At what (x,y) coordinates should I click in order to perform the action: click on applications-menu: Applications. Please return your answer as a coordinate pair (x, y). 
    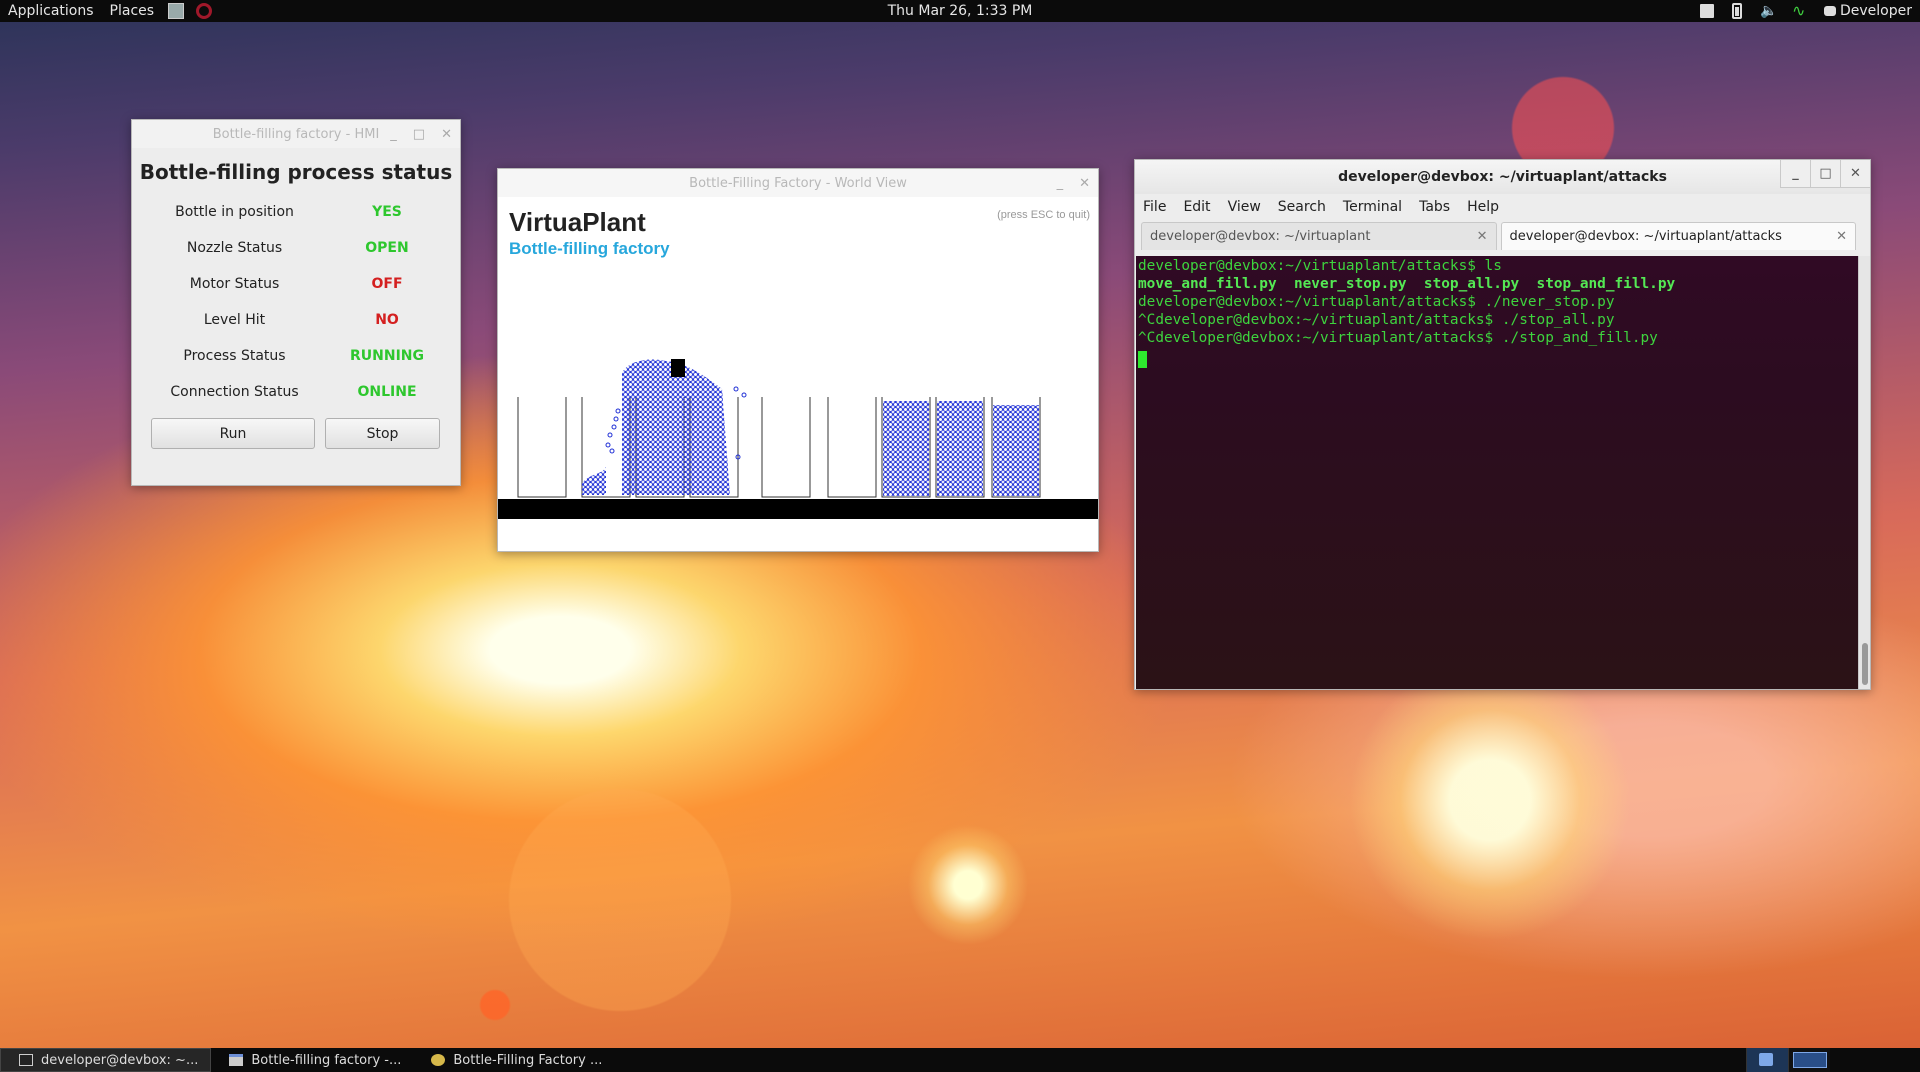
    Looking at the image, I should click on (51, 11).